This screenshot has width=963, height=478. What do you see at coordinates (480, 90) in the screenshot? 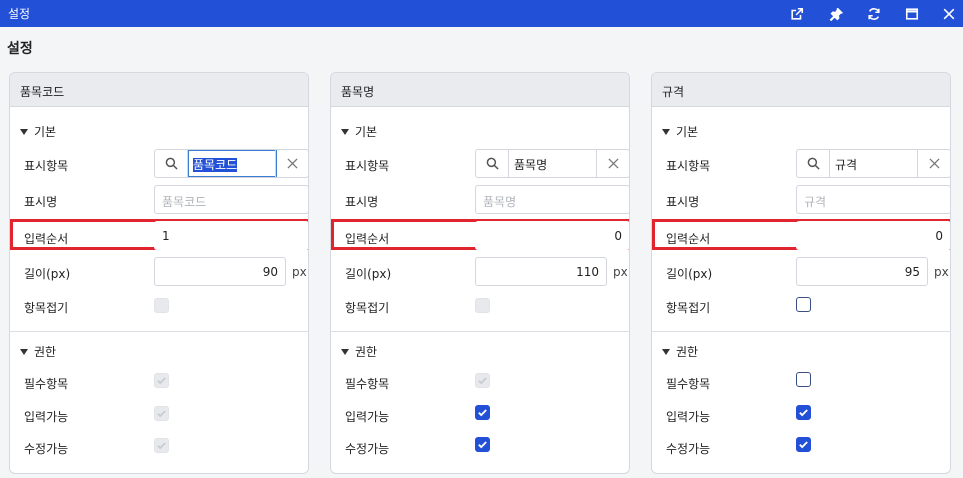
I see `panel-header: 품목명` at bounding box center [480, 90].